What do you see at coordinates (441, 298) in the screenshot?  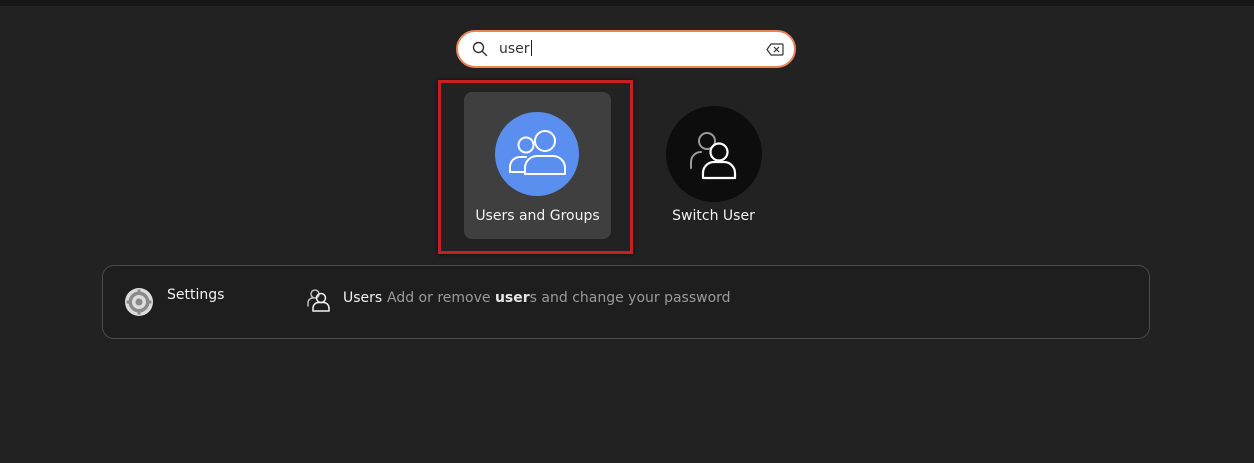 I see `result-description-before: Add or remove` at bounding box center [441, 298].